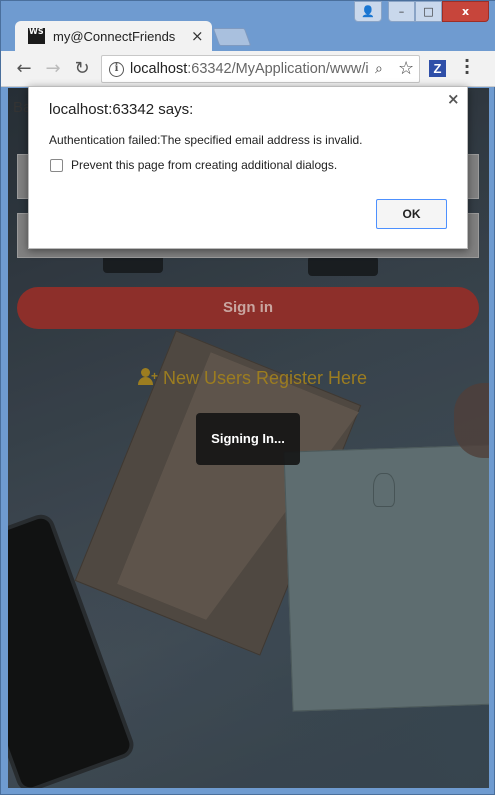 The image size is (495, 795). I want to click on window-controls: 👤 – □ x, so click(421, 11).